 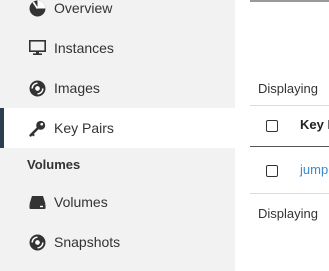 What do you see at coordinates (37, 202) in the screenshot?
I see `hard-drive-icon` at bounding box center [37, 202].